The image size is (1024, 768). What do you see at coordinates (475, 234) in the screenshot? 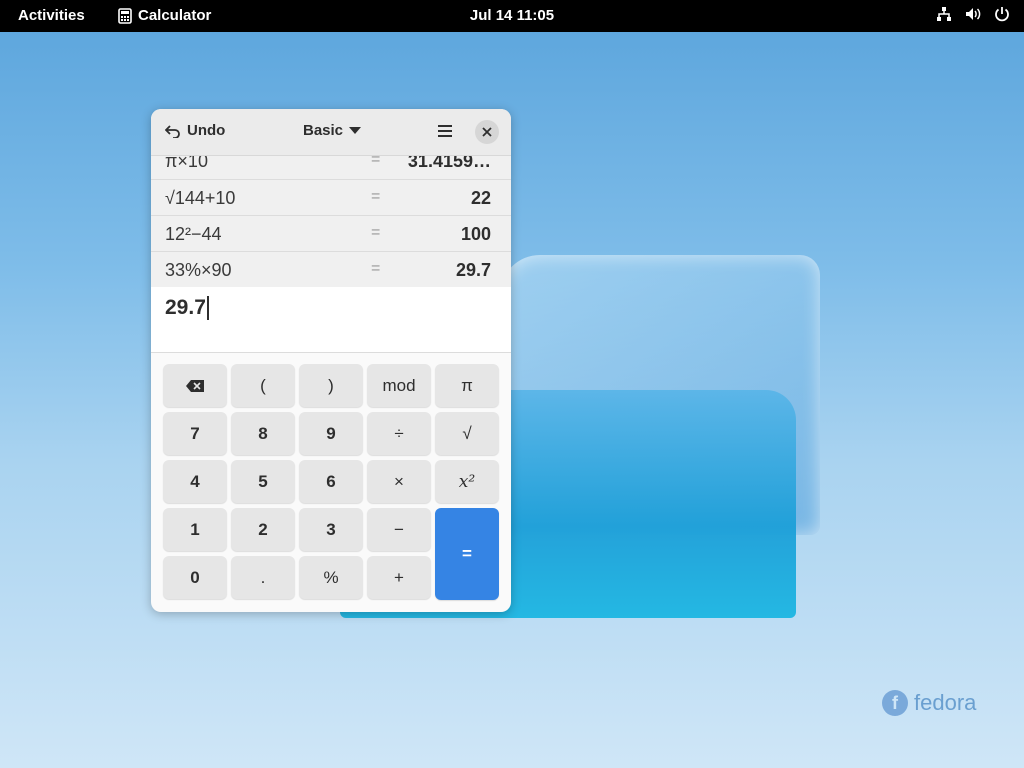
I see `history-result: 100` at bounding box center [475, 234].